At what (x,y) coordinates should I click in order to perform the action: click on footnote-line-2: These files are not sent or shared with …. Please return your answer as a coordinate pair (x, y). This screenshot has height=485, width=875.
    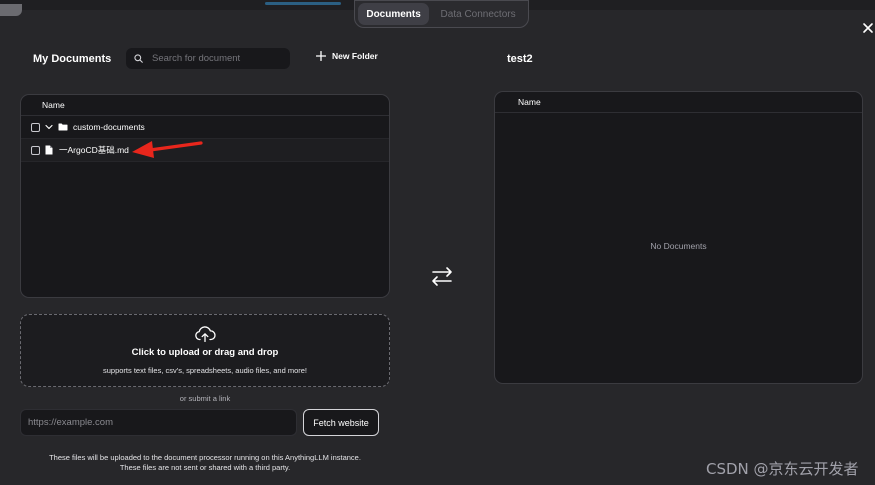
    Looking at the image, I should click on (205, 467).